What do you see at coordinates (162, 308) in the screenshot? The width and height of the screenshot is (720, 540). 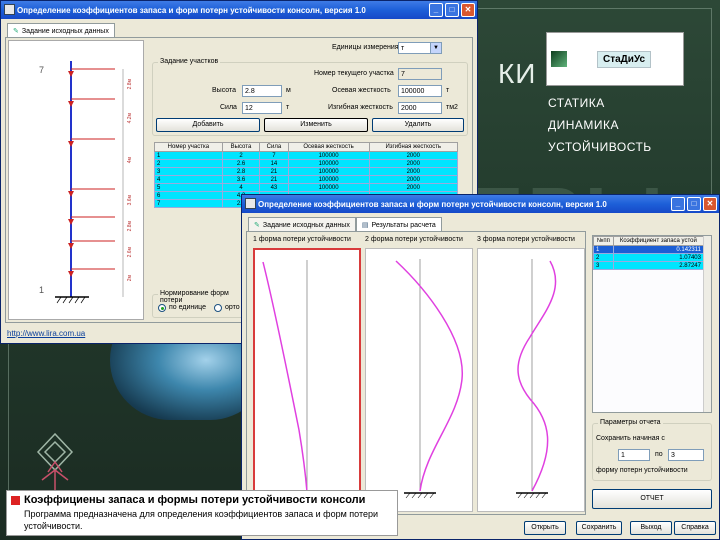 I see `norm-unit-radio` at bounding box center [162, 308].